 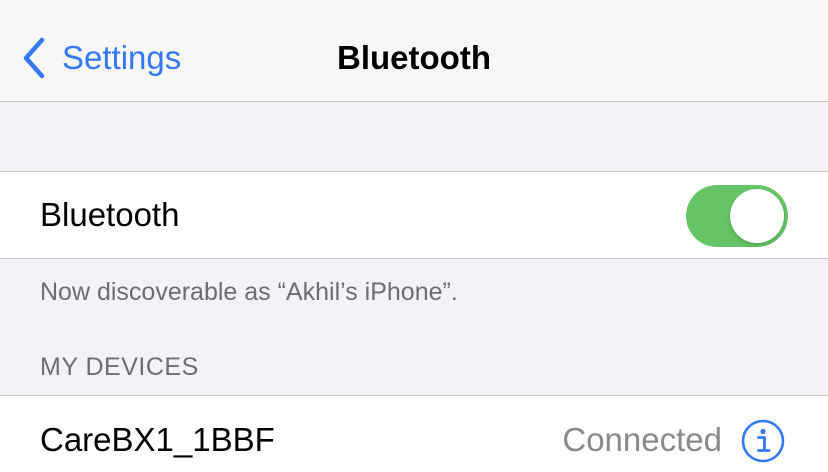 I want to click on device-connection-status: Connected, so click(x=642, y=439).